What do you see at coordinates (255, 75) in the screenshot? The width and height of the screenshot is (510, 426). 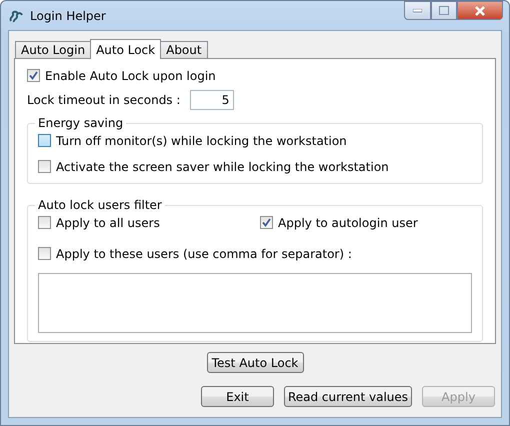 I see `checkbox: Enable Auto Lock upon login` at bounding box center [255, 75].